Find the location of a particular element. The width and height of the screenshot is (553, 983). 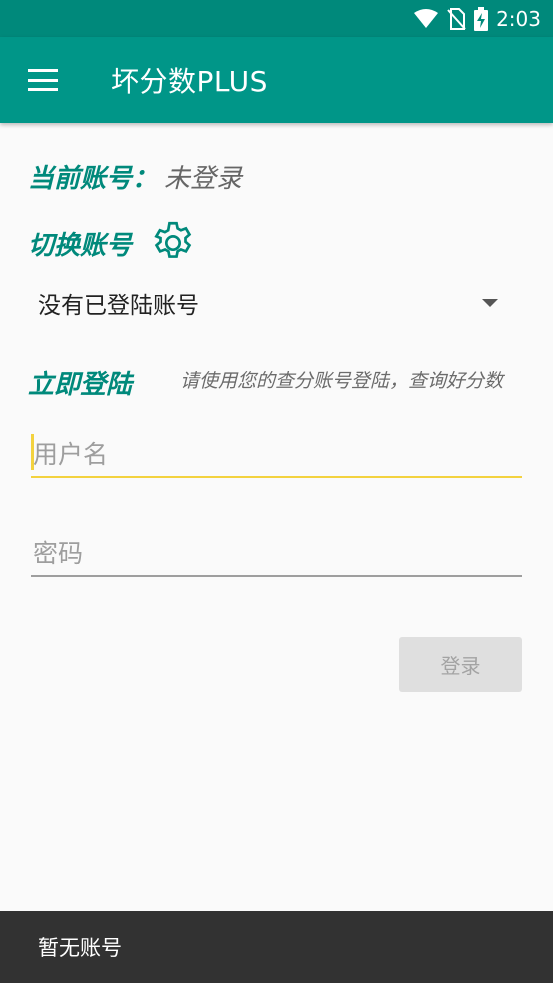

username-field is located at coordinates (276, 455).